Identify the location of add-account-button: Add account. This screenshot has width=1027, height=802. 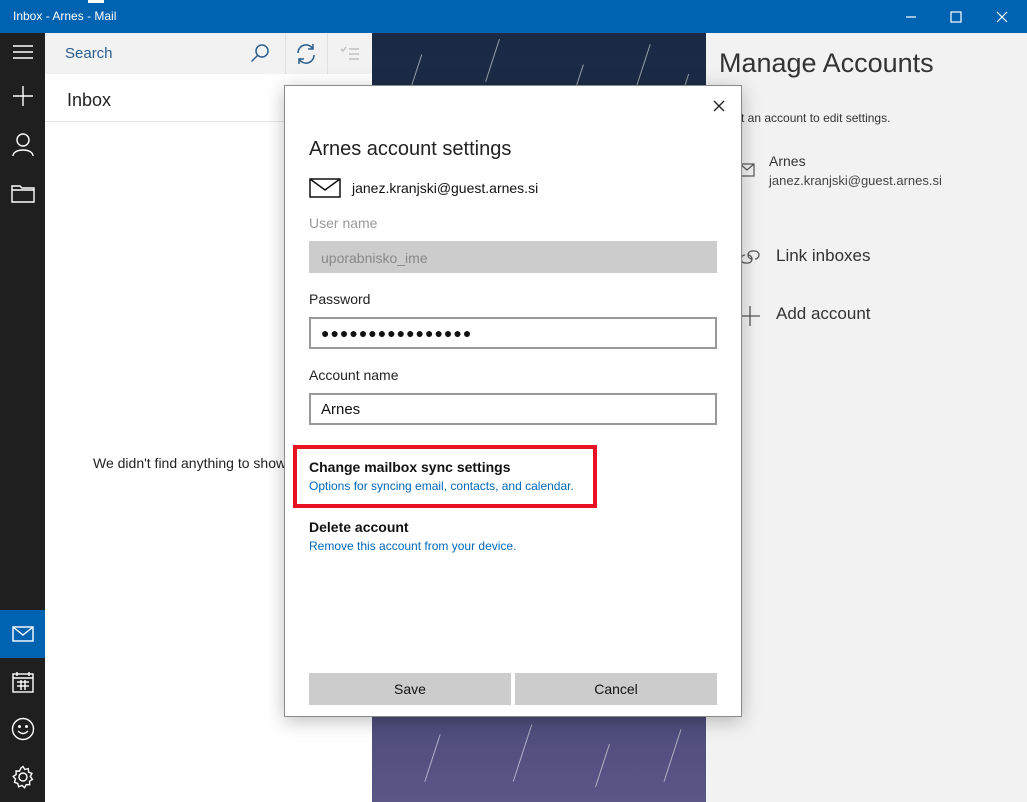
(869, 315).